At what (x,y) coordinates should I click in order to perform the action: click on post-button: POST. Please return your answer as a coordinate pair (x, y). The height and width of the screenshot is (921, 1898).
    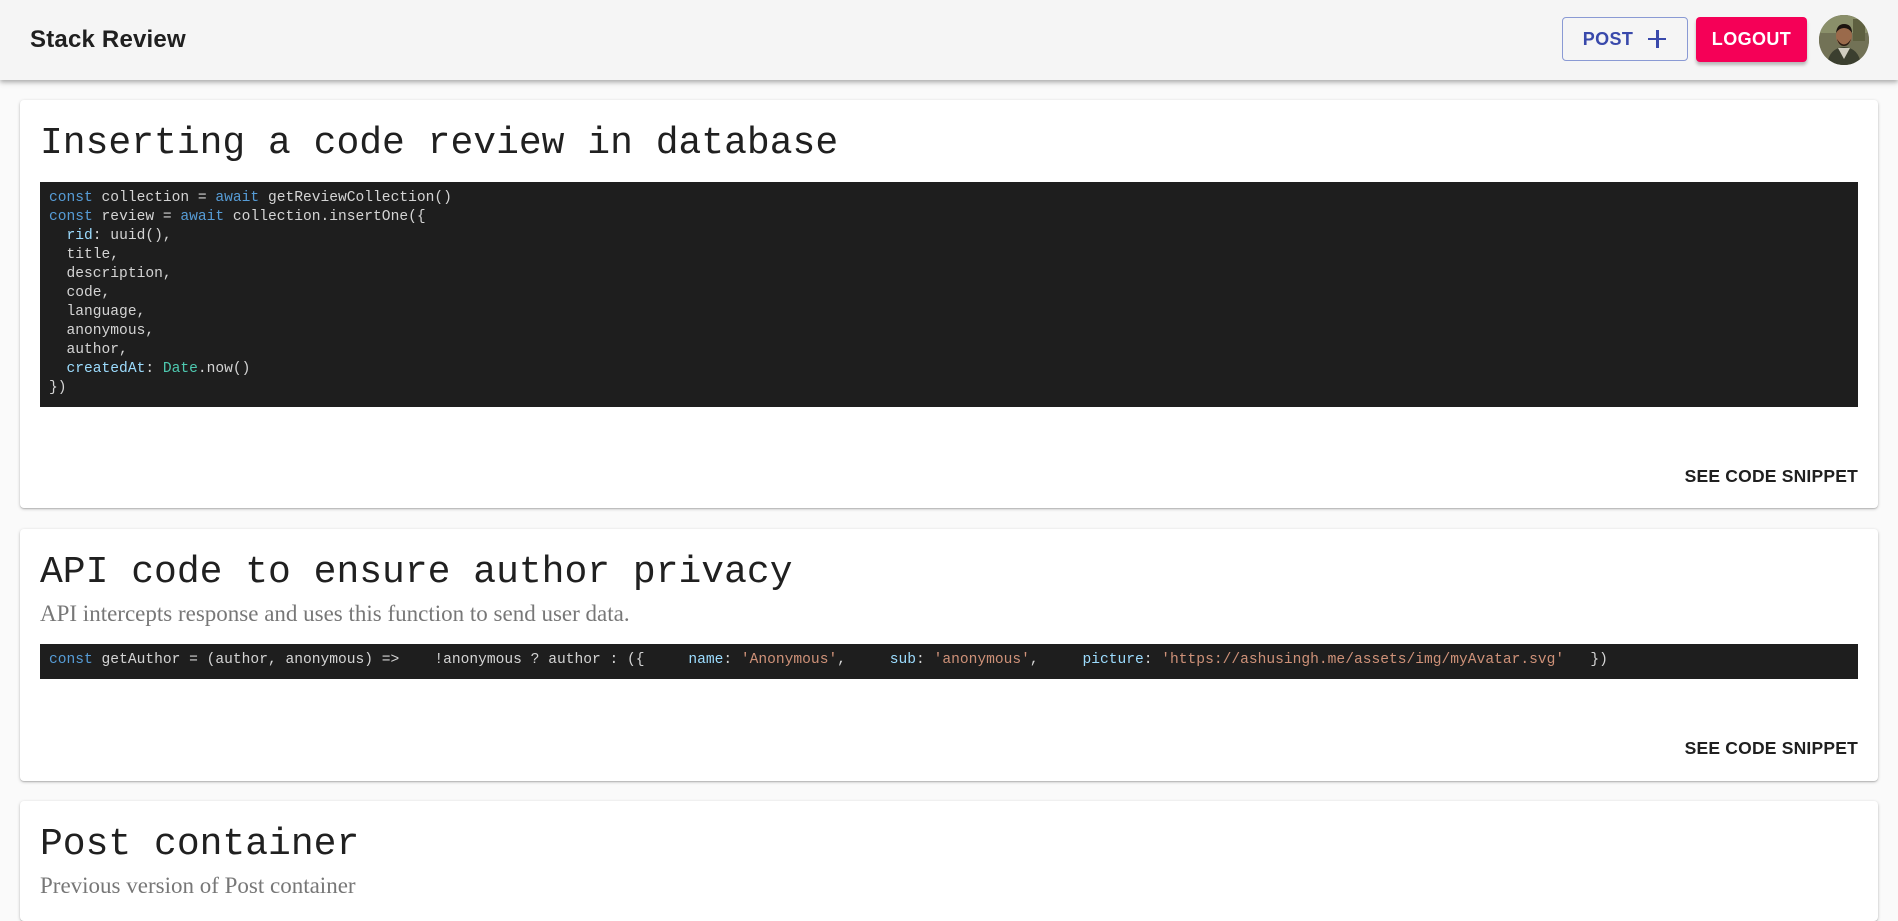
    Looking at the image, I should click on (1625, 39).